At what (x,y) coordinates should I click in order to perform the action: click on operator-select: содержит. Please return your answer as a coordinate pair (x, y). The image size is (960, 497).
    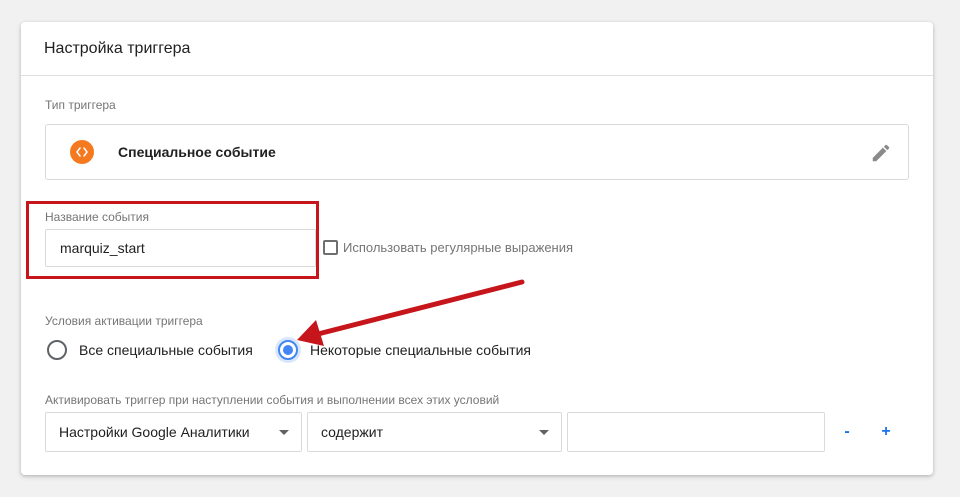
    Looking at the image, I should click on (434, 432).